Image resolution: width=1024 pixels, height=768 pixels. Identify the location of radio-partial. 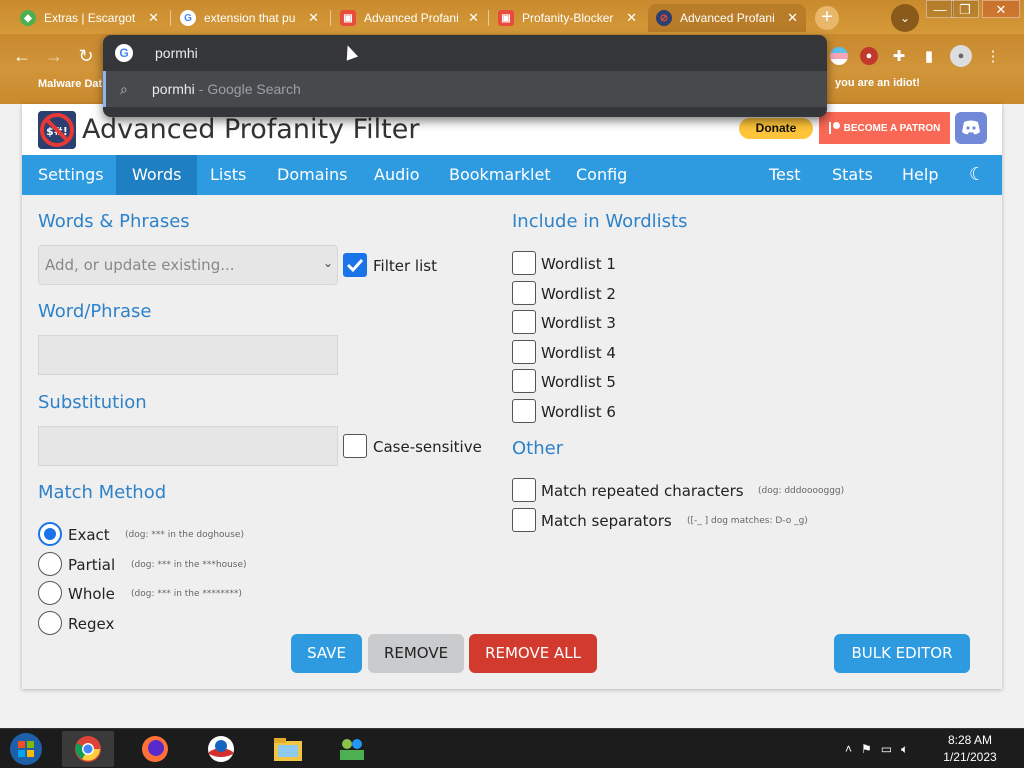
(50, 564).